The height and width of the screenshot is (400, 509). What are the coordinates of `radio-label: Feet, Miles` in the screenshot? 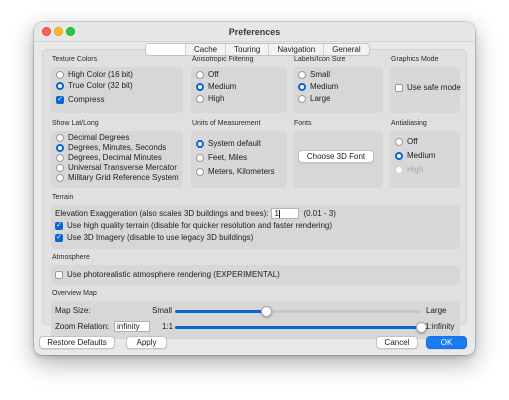 It's located at (228, 157).